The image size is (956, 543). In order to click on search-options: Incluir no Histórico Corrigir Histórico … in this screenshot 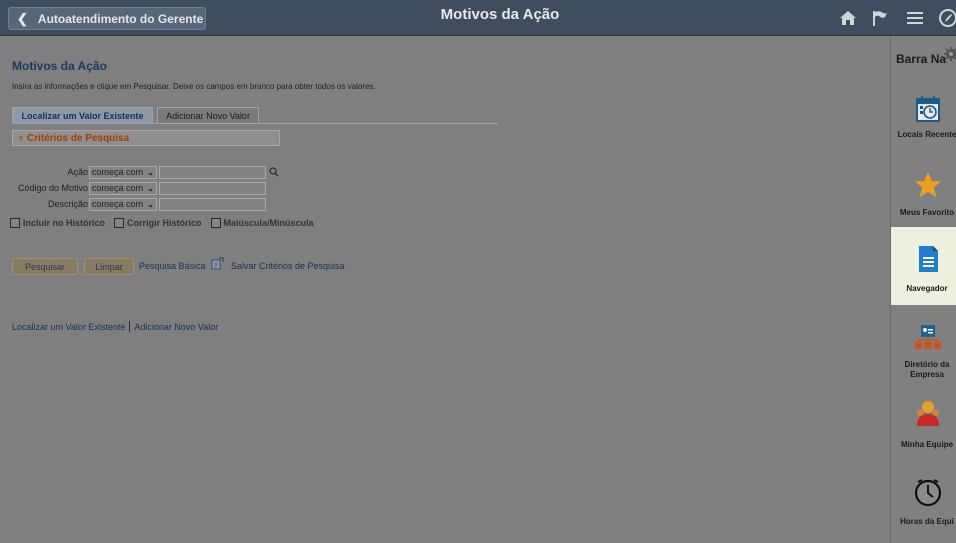, I will do `click(166, 223)`.